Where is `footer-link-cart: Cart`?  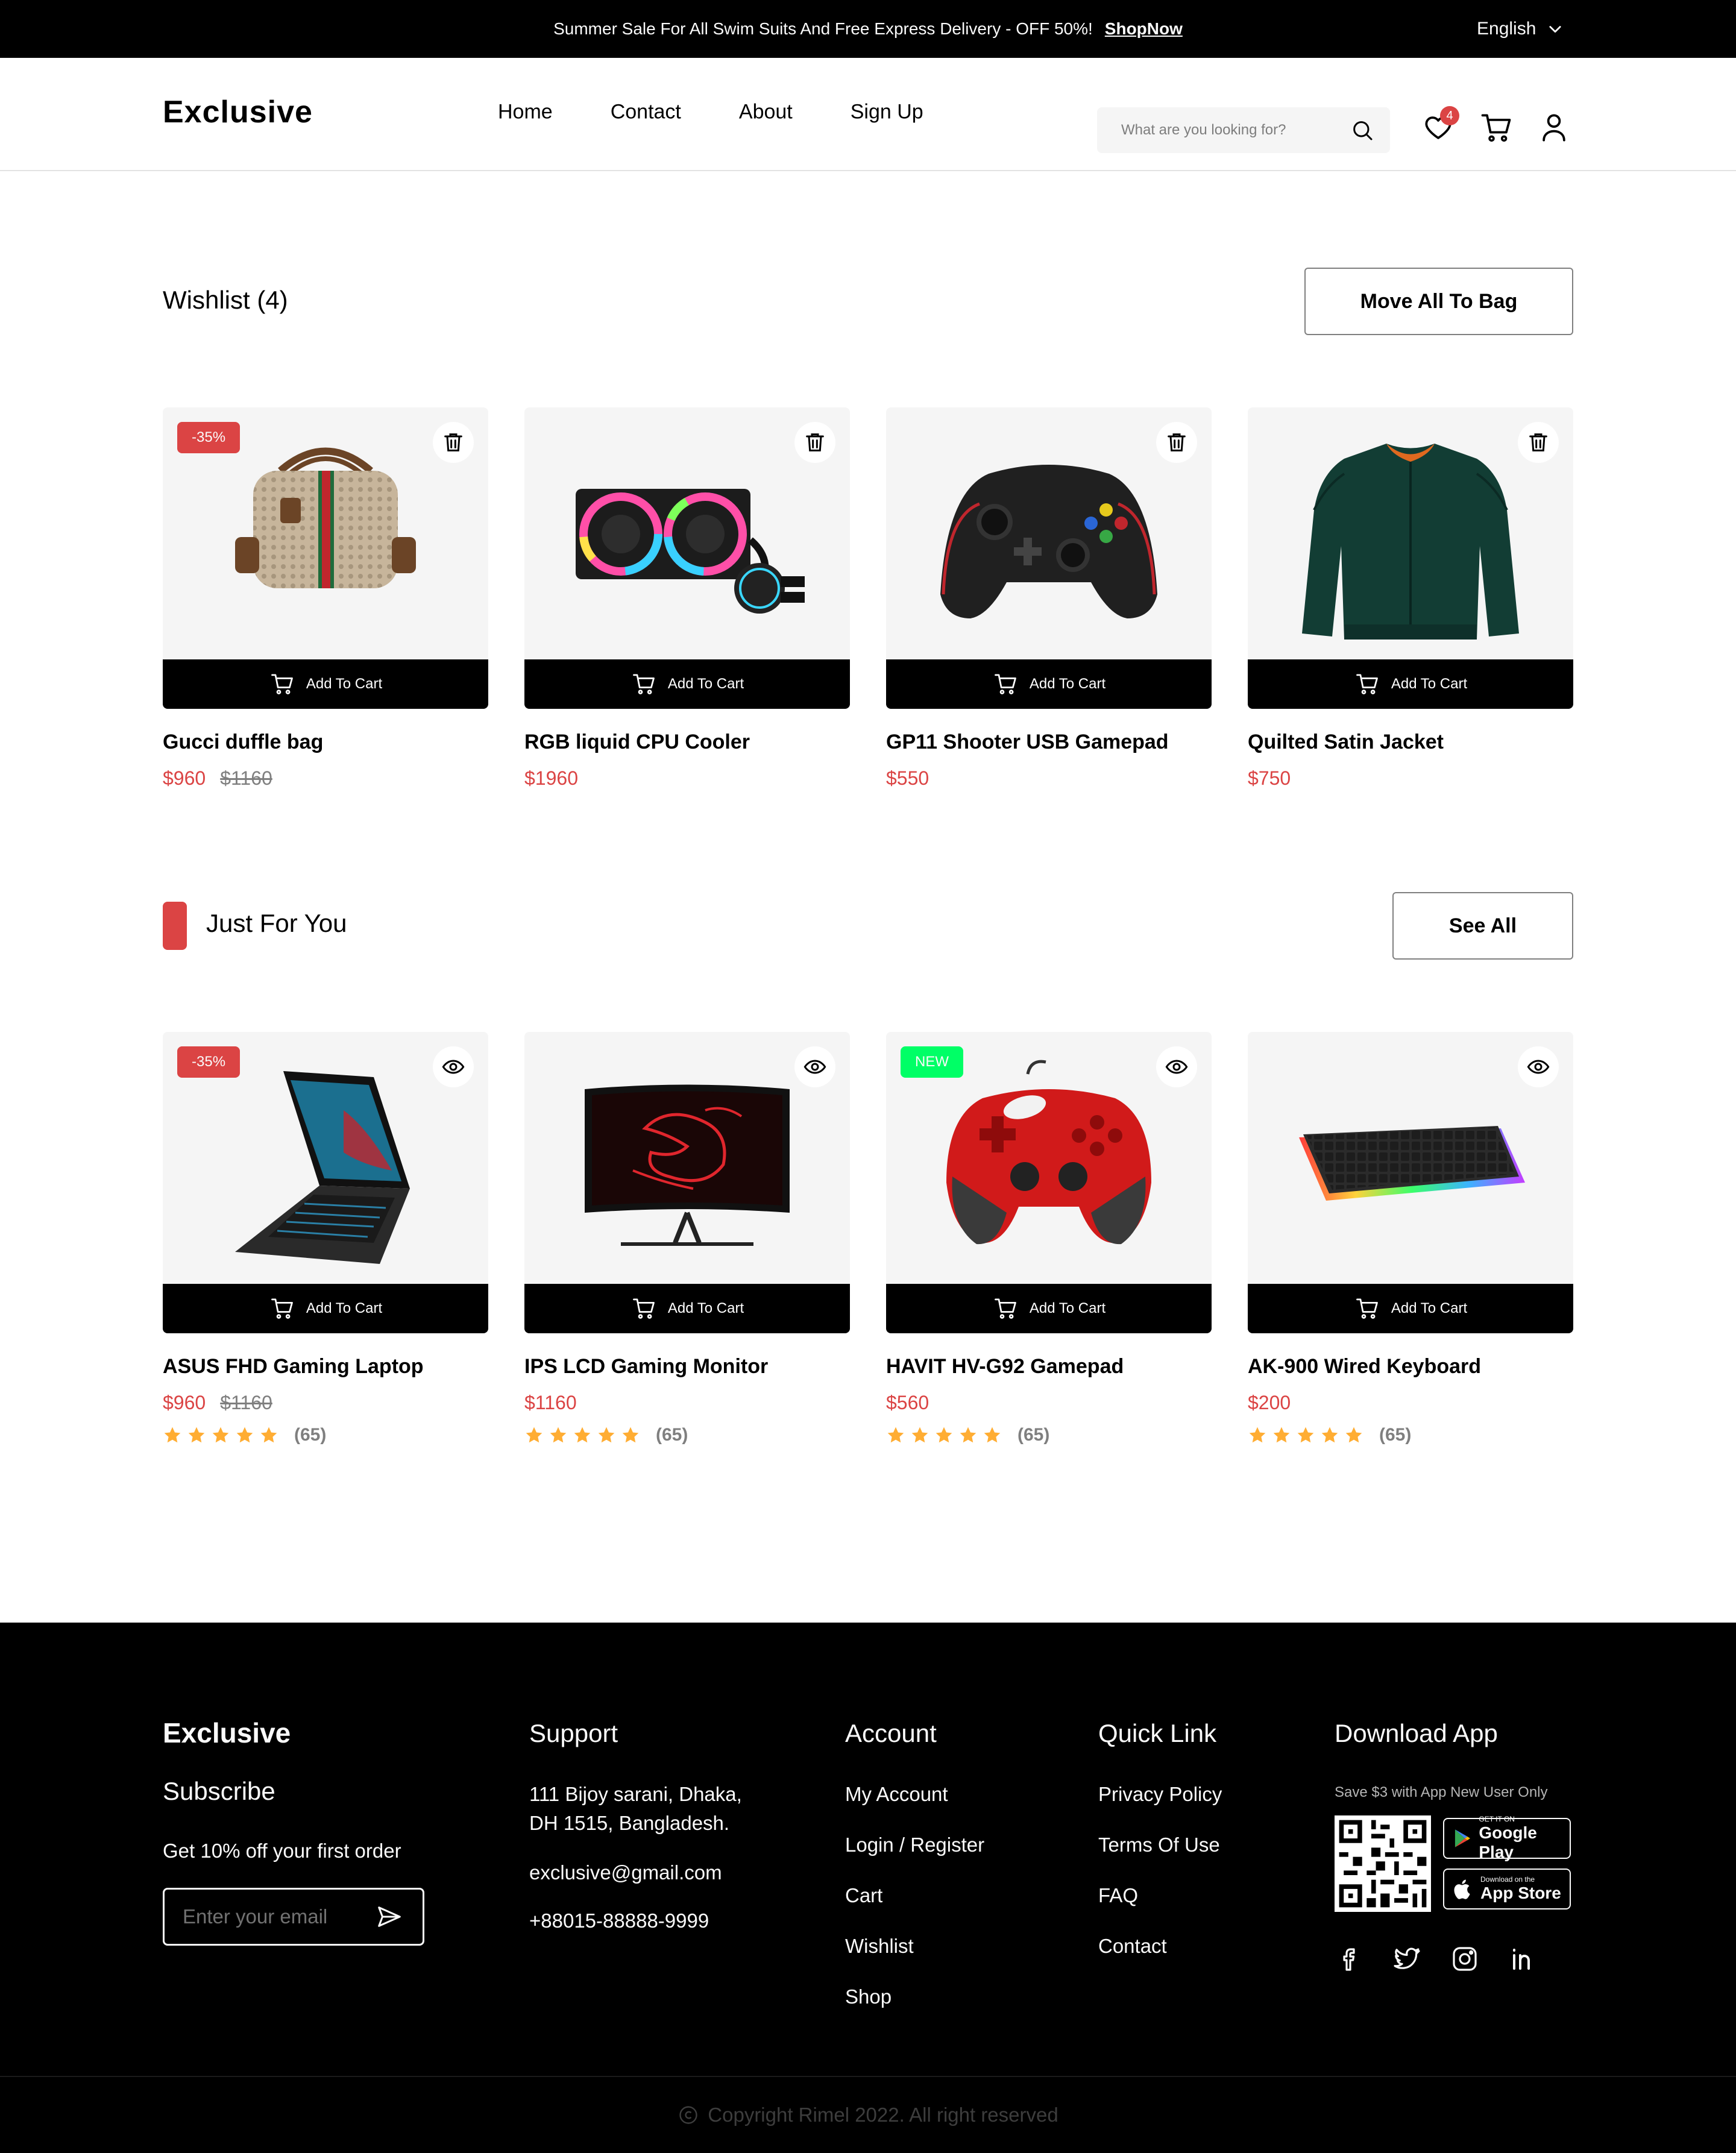
footer-link-cart: Cart is located at coordinates (914, 1896).